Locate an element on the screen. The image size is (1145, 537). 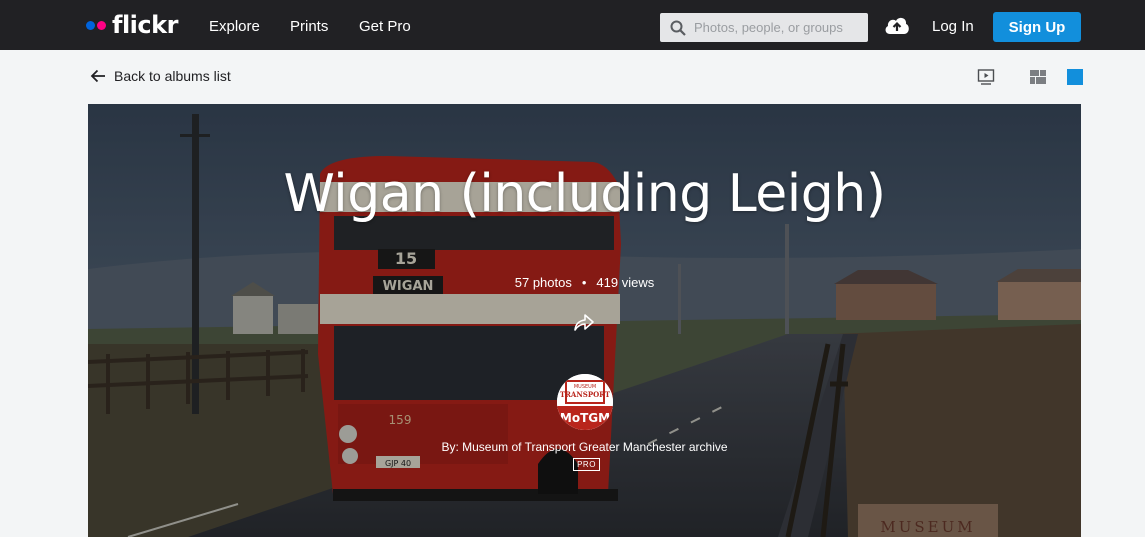
flickr-logo: flickr is located at coordinates (132, 25).